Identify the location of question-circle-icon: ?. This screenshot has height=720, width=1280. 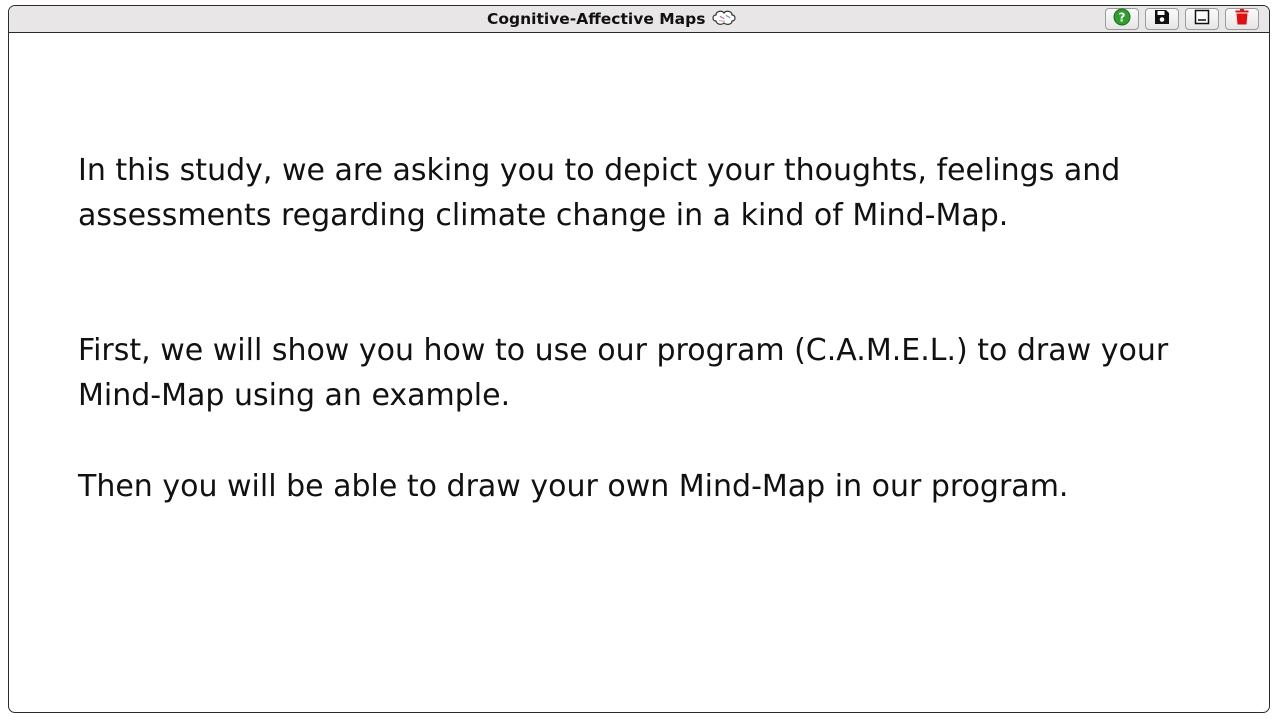
(1122, 19).